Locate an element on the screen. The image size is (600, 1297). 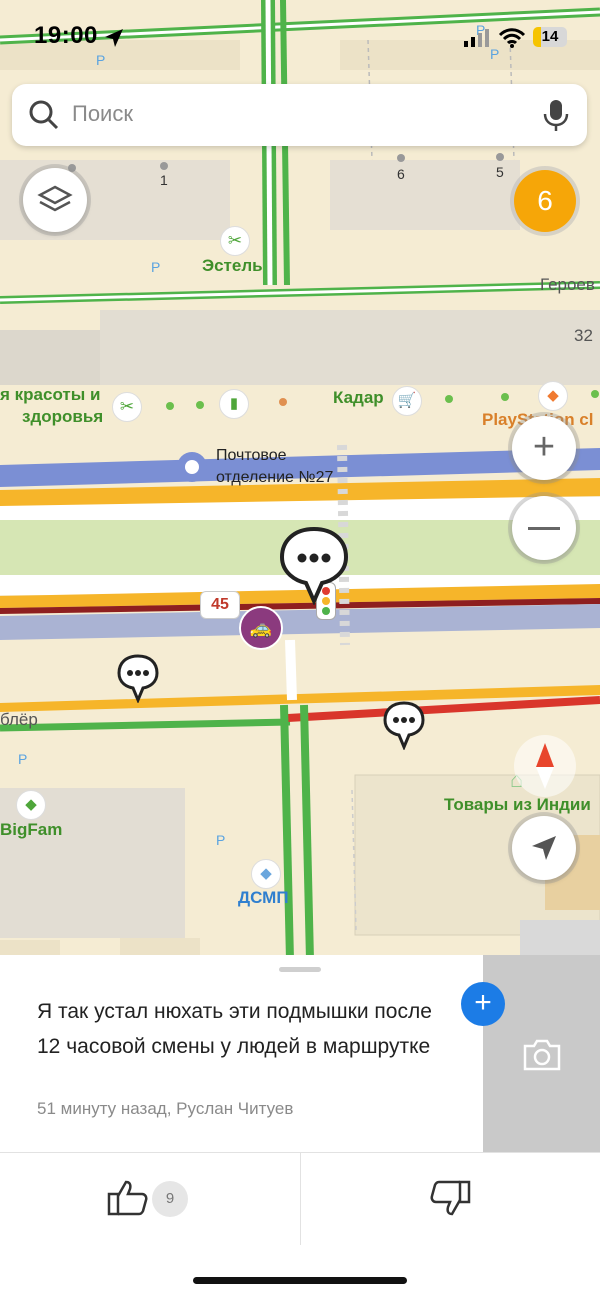
divider is located at coordinates (300, 1199).